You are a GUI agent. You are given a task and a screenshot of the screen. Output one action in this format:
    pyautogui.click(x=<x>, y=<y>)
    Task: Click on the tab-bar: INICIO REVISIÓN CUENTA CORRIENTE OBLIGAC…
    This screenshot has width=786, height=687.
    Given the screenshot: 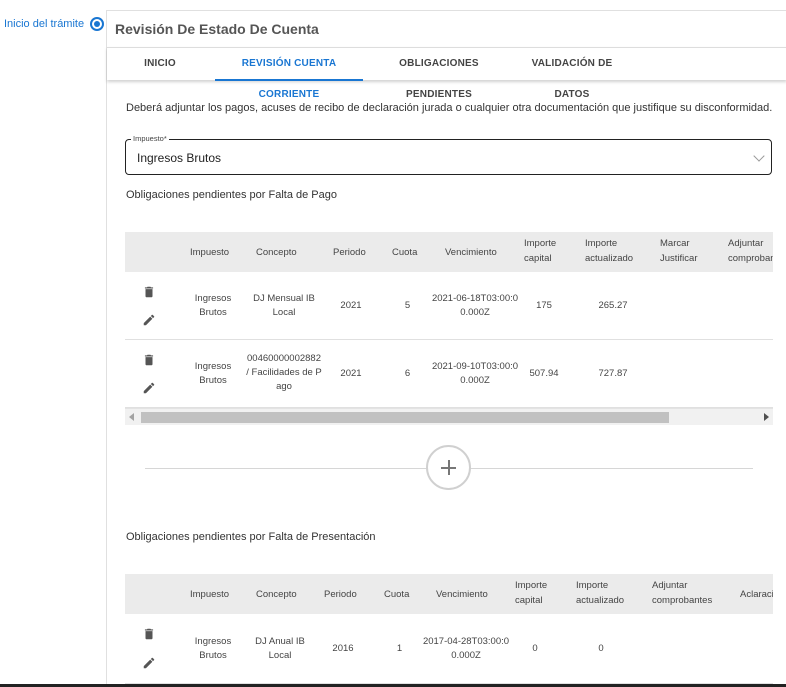 What is the action you would take?
    pyautogui.click(x=446, y=73)
    